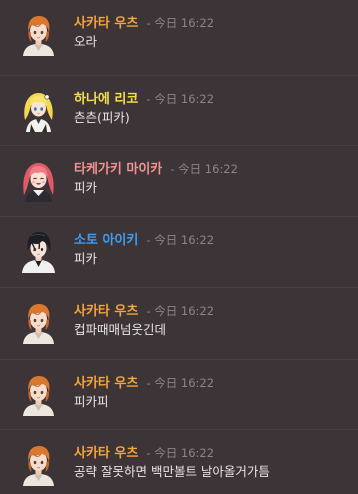 This screenshot has width=358, height=494. Describe the element at coordinates (172, 471) in the screenshot. I see `message-text: 공략 잘못하면 백만볼트 날아올거가틈` at that location.